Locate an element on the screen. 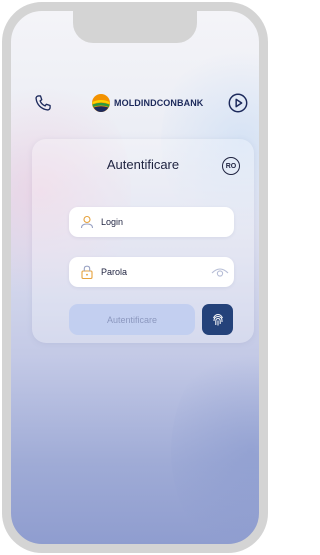  fingerprint-button is located at coordinates (217, 319).